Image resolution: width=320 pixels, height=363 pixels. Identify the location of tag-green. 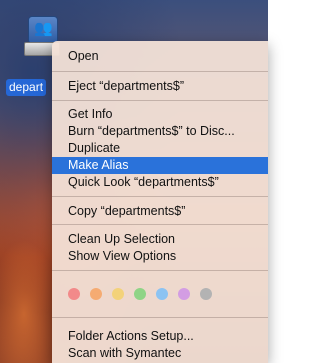
(140, 294).